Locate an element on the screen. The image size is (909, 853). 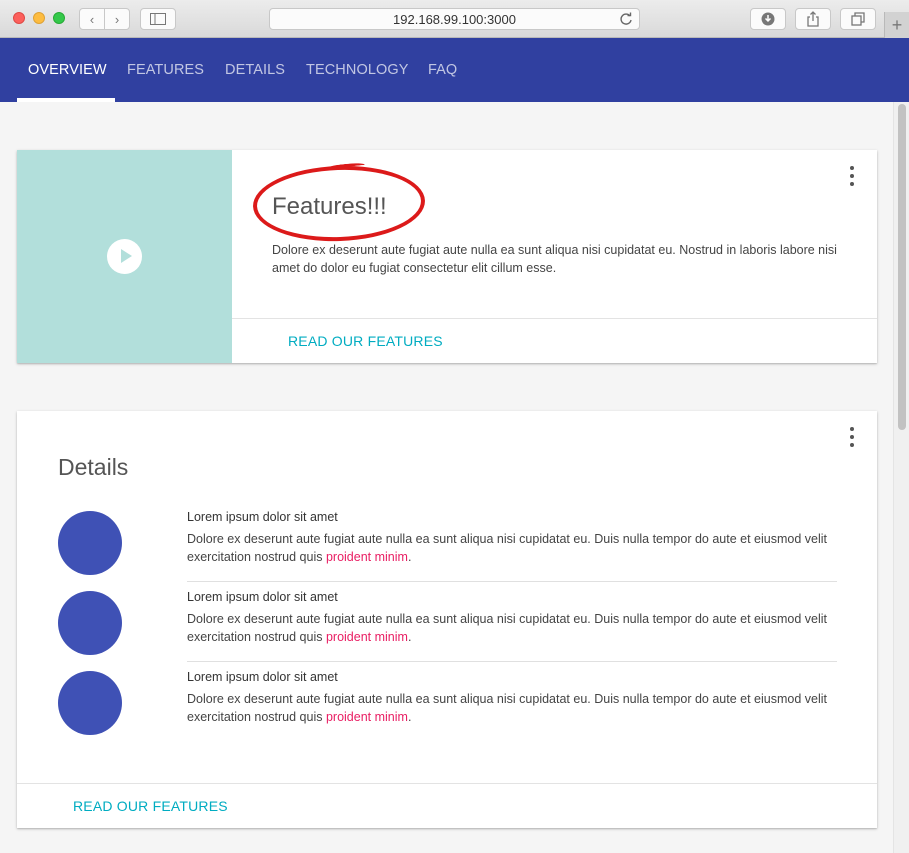
forward-button: › is located at coordinates (117, 19).